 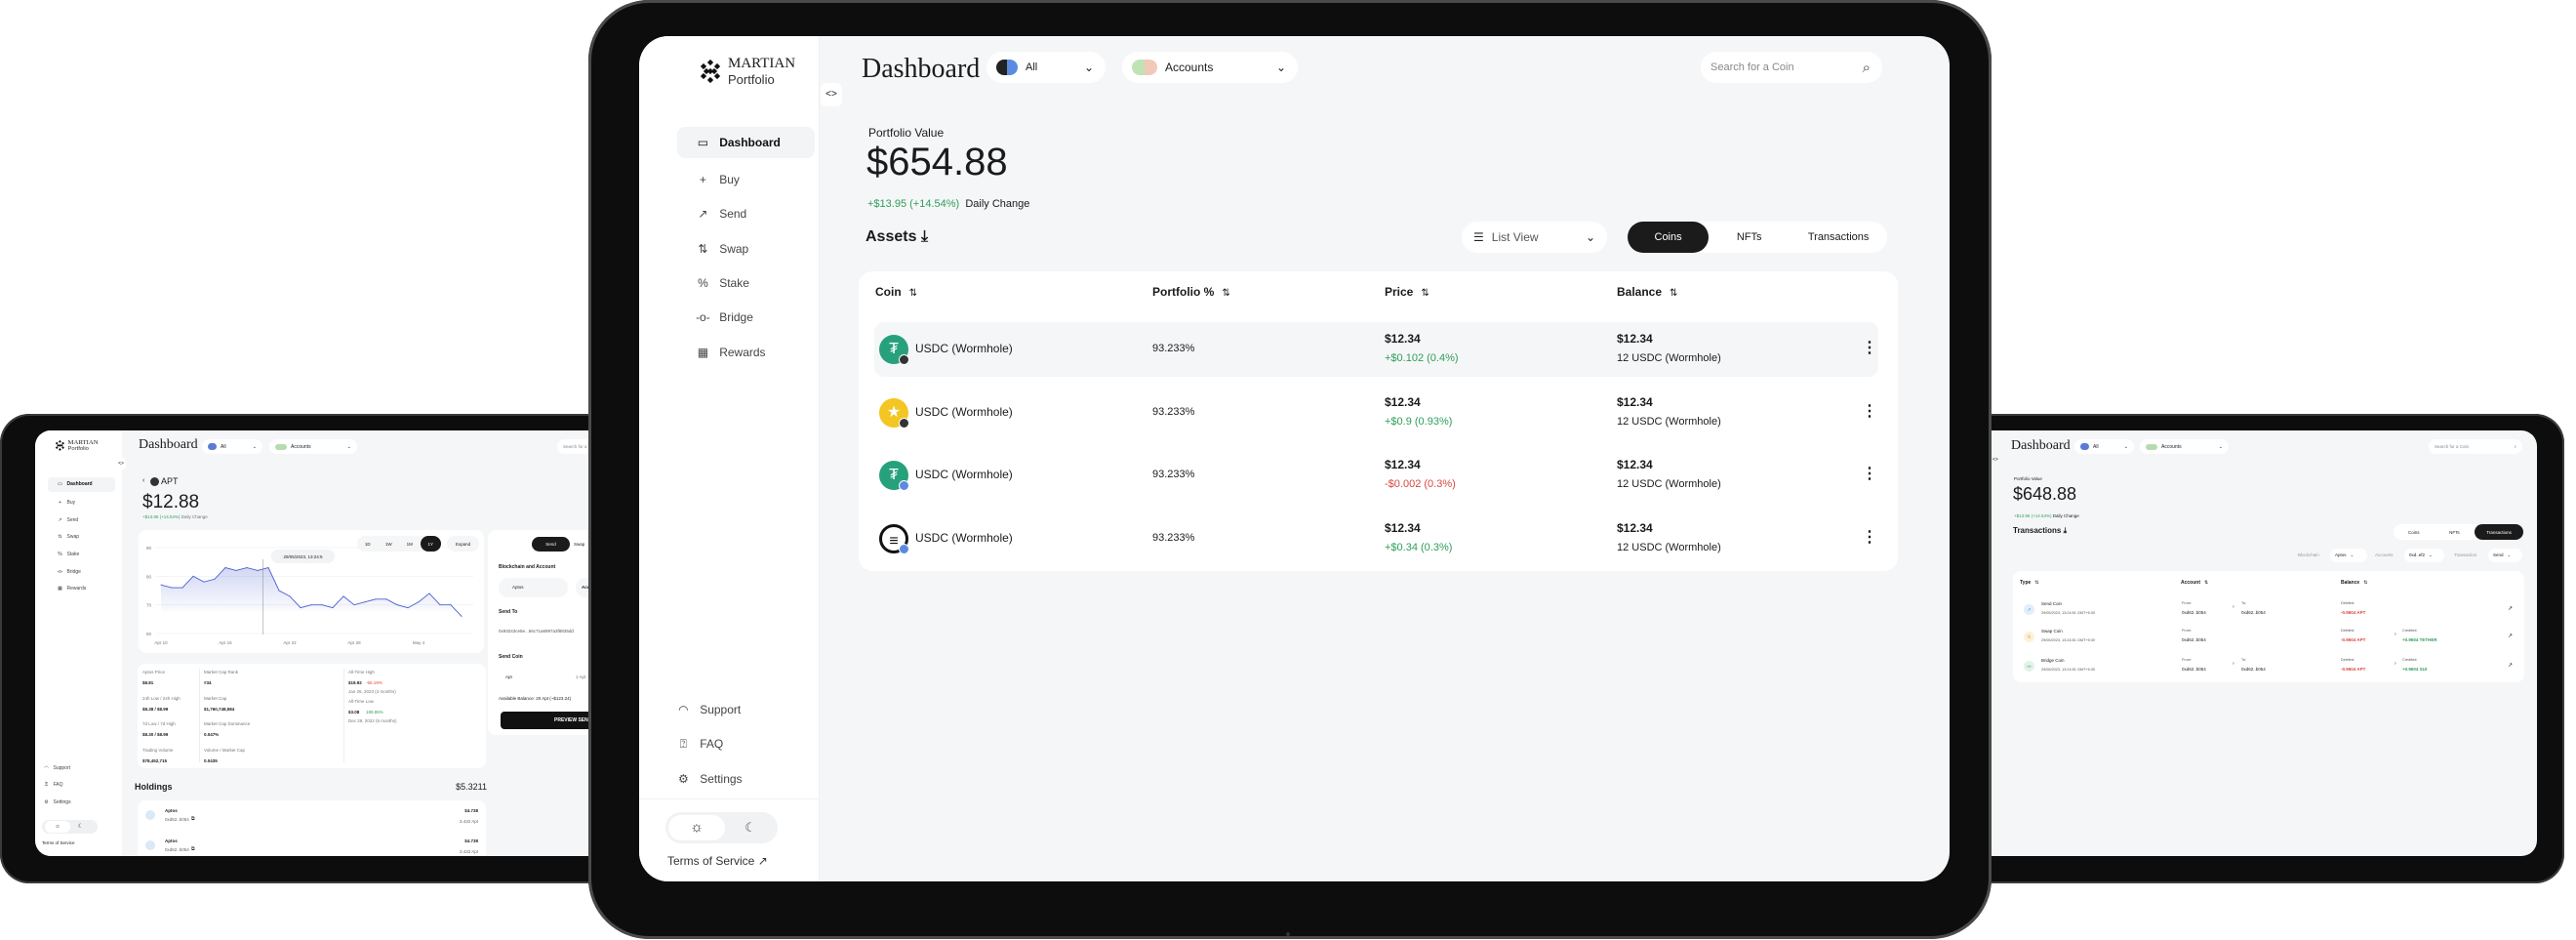 I want to click on filter-transaction-select: Send ⌄, so click(x=2505, y=555).